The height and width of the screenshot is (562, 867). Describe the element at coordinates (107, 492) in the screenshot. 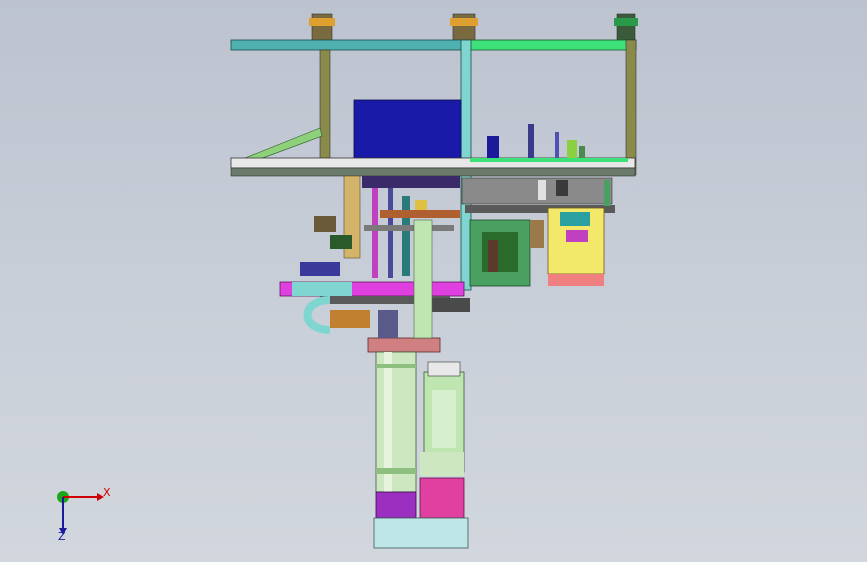

I see `x-axis-label: X` at that location.